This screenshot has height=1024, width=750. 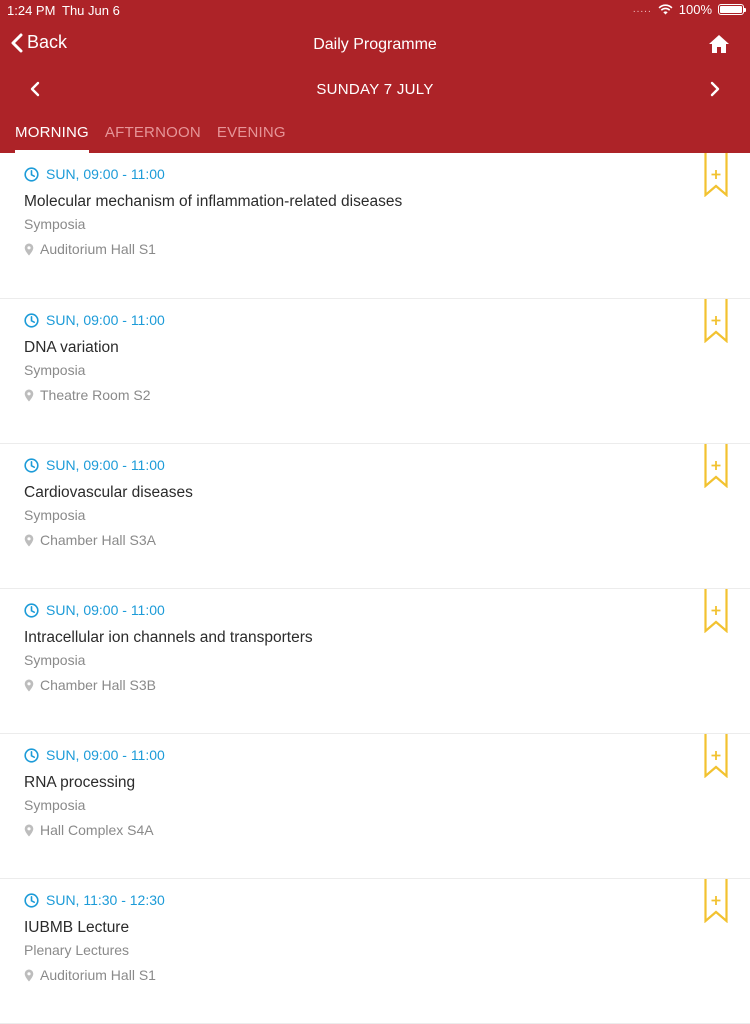 What do you see at coordinates (375, 44) in the screenshot?
I see `page-title: Daily Programme` at bounding box center [375, 44].